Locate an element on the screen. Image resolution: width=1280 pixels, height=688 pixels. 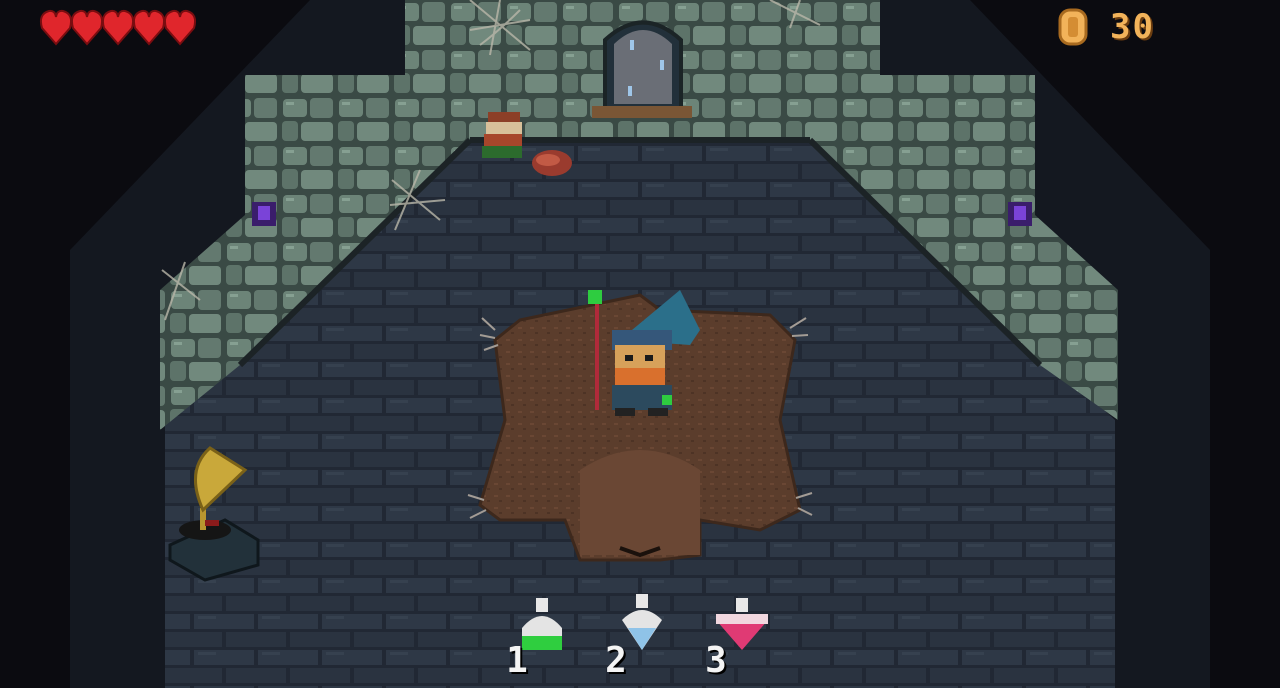
health-hearts is located at coordinates (118, 27).